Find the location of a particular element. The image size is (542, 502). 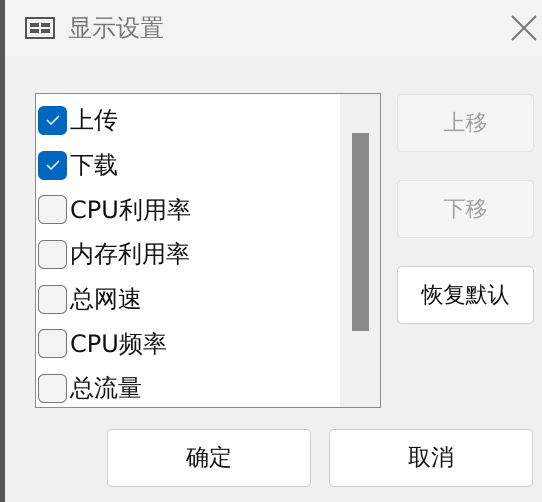

checkbox-label: 总流量 is located at coordinates (106, 388).